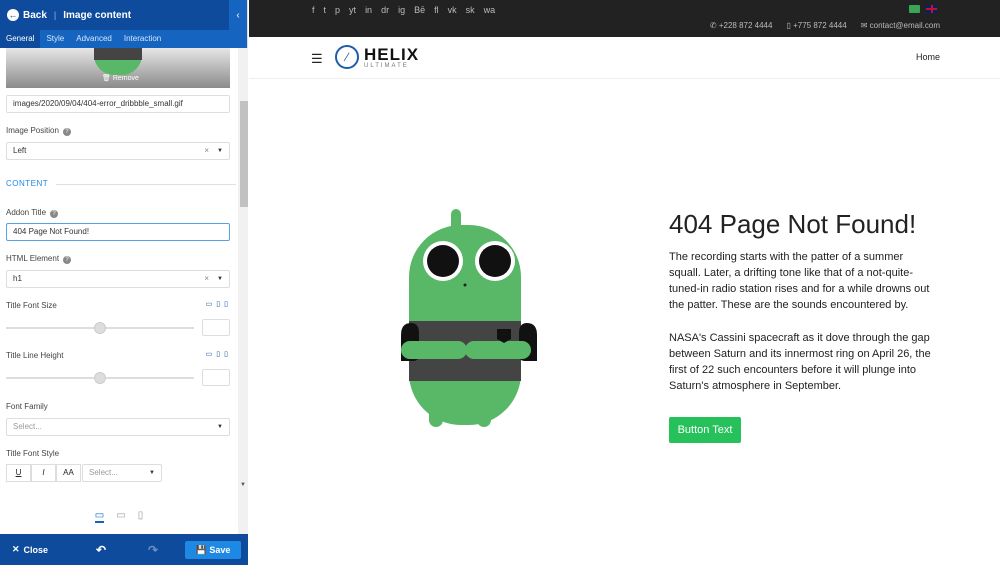 This screenshot has height=565, width=1000. I want to click on linkedin-icon: in, so click(368, 10).